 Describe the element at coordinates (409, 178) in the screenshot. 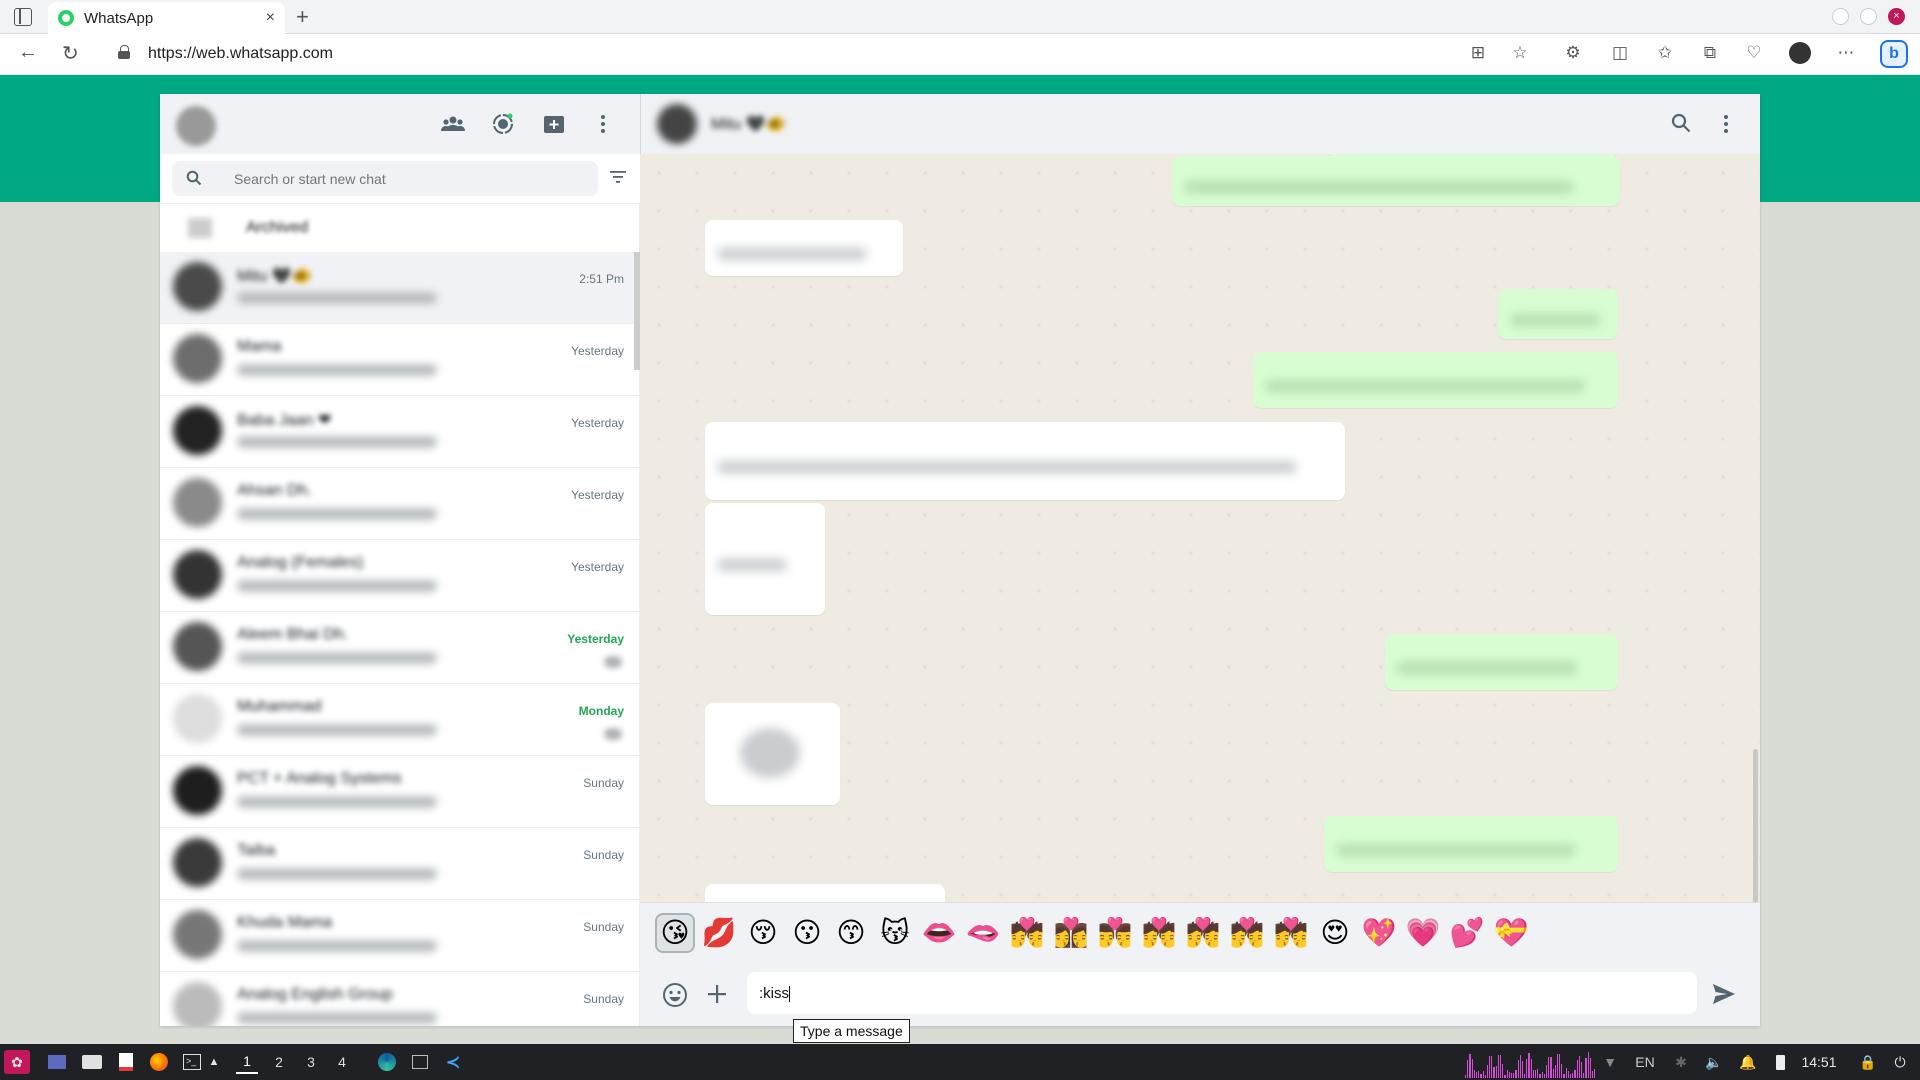

I see `search-input` at that location.